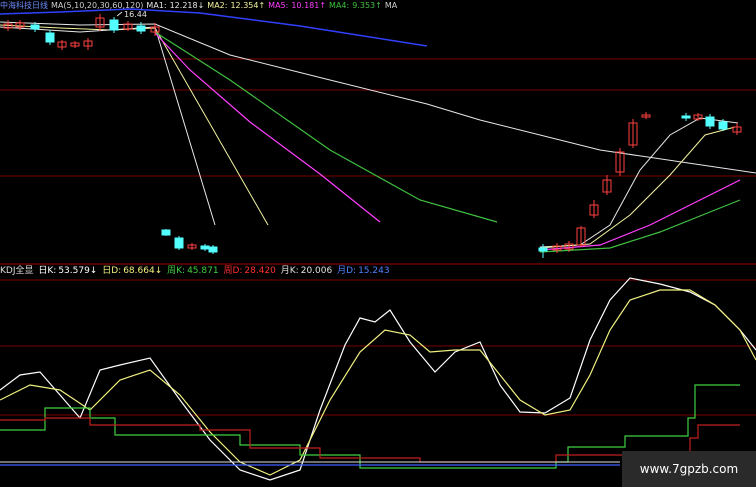 Image resolution: width=756 pixels, height=487 pixels. Describe the element at coordinates (248, 5) in the screenshot. I see `ma2-value: 12.354↑` at that location.